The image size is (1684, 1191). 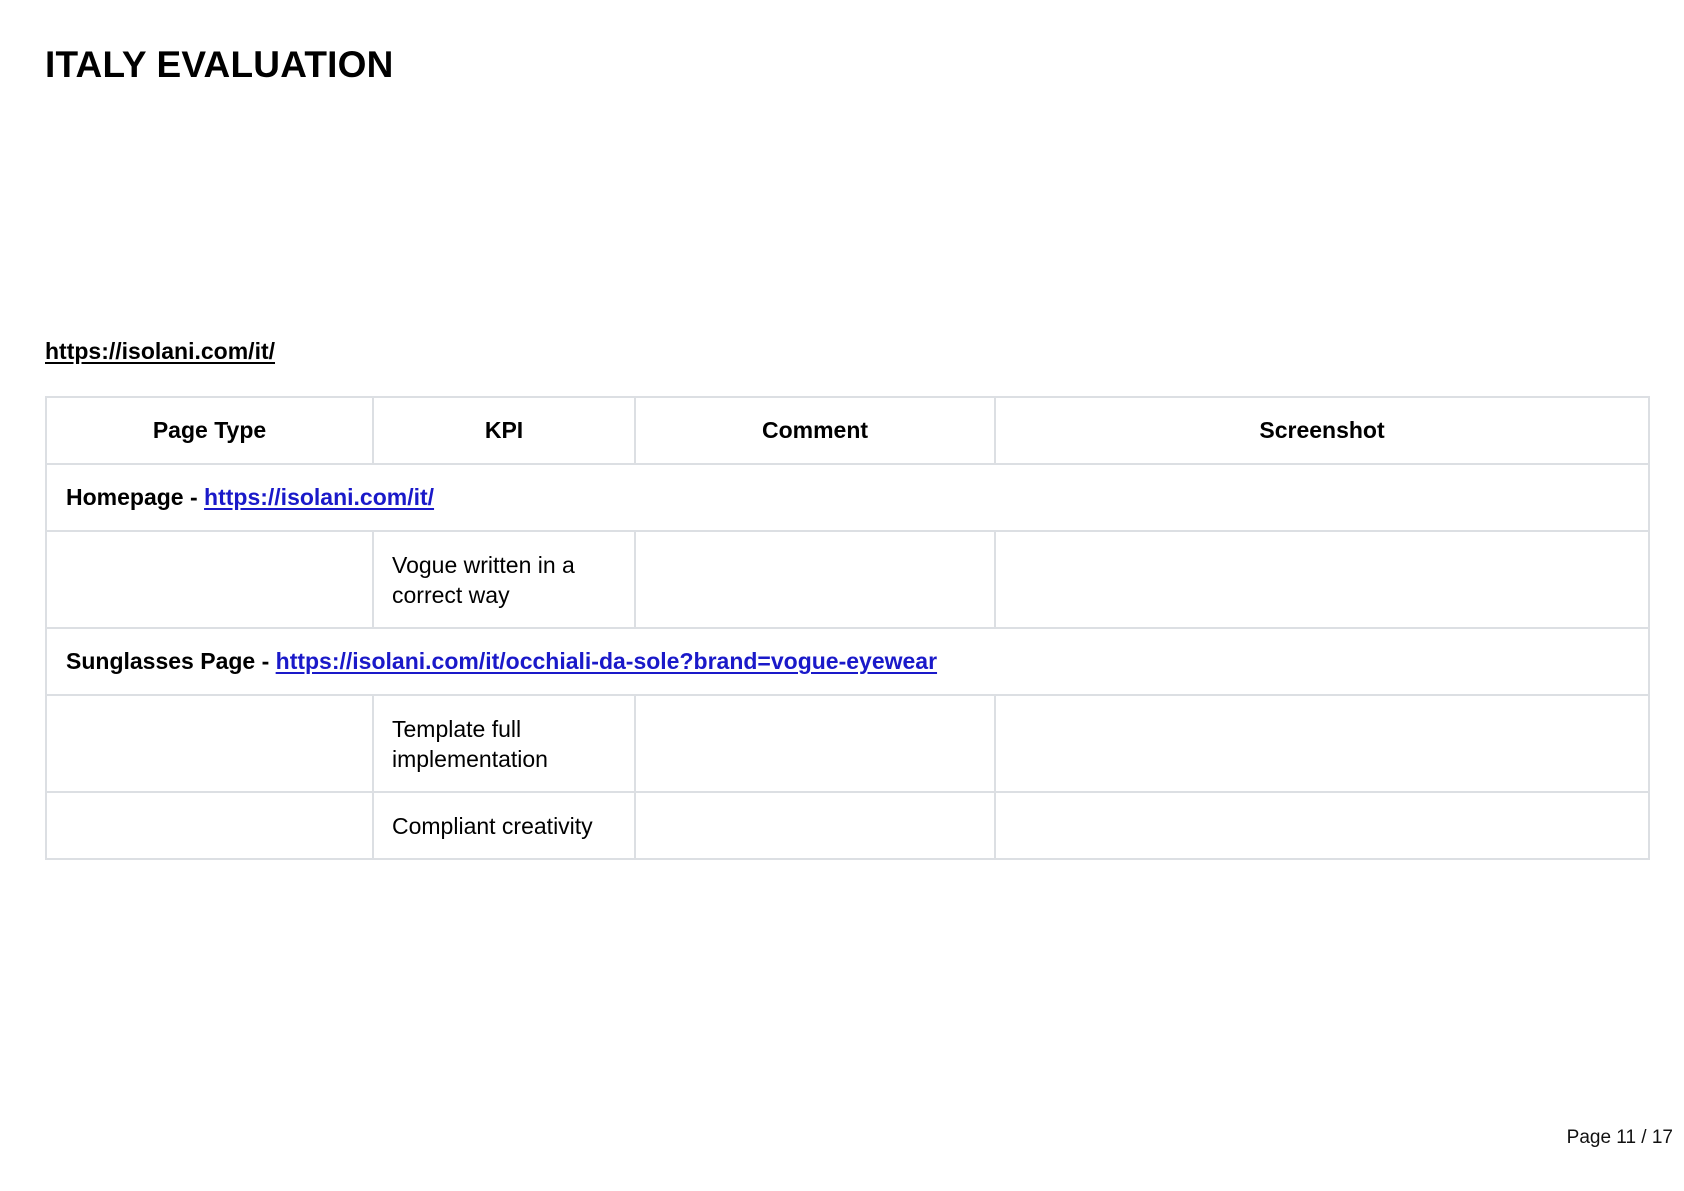 What do you see at coordinates (1322, 430) in the screenshot?
I see `header-screenshot: Screenshot` at bounding box center [1322, 430].